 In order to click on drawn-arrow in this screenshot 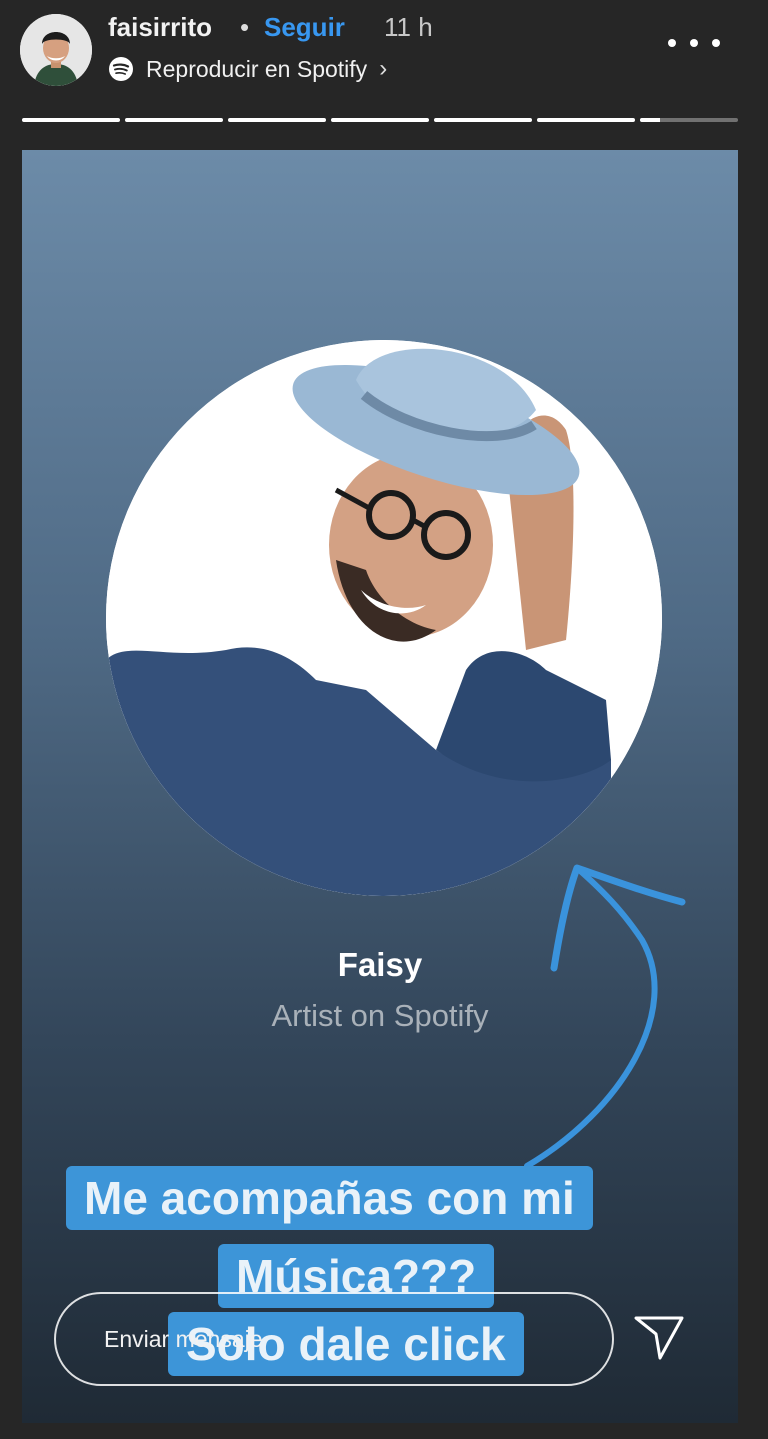, I will do `click(605, 1016)`.